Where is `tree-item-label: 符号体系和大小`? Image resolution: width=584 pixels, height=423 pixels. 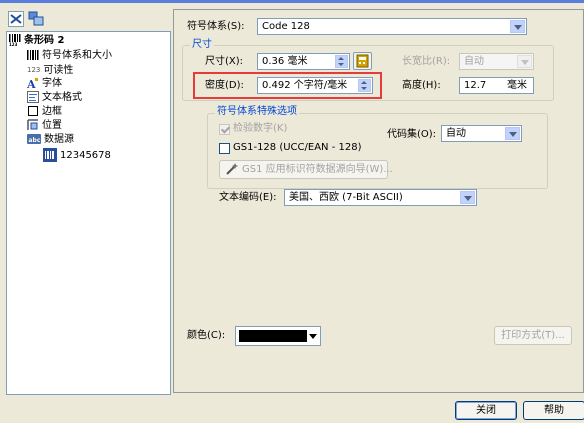 tree-item-label: 符号体系和大小 is located at coordinates (77, 55).